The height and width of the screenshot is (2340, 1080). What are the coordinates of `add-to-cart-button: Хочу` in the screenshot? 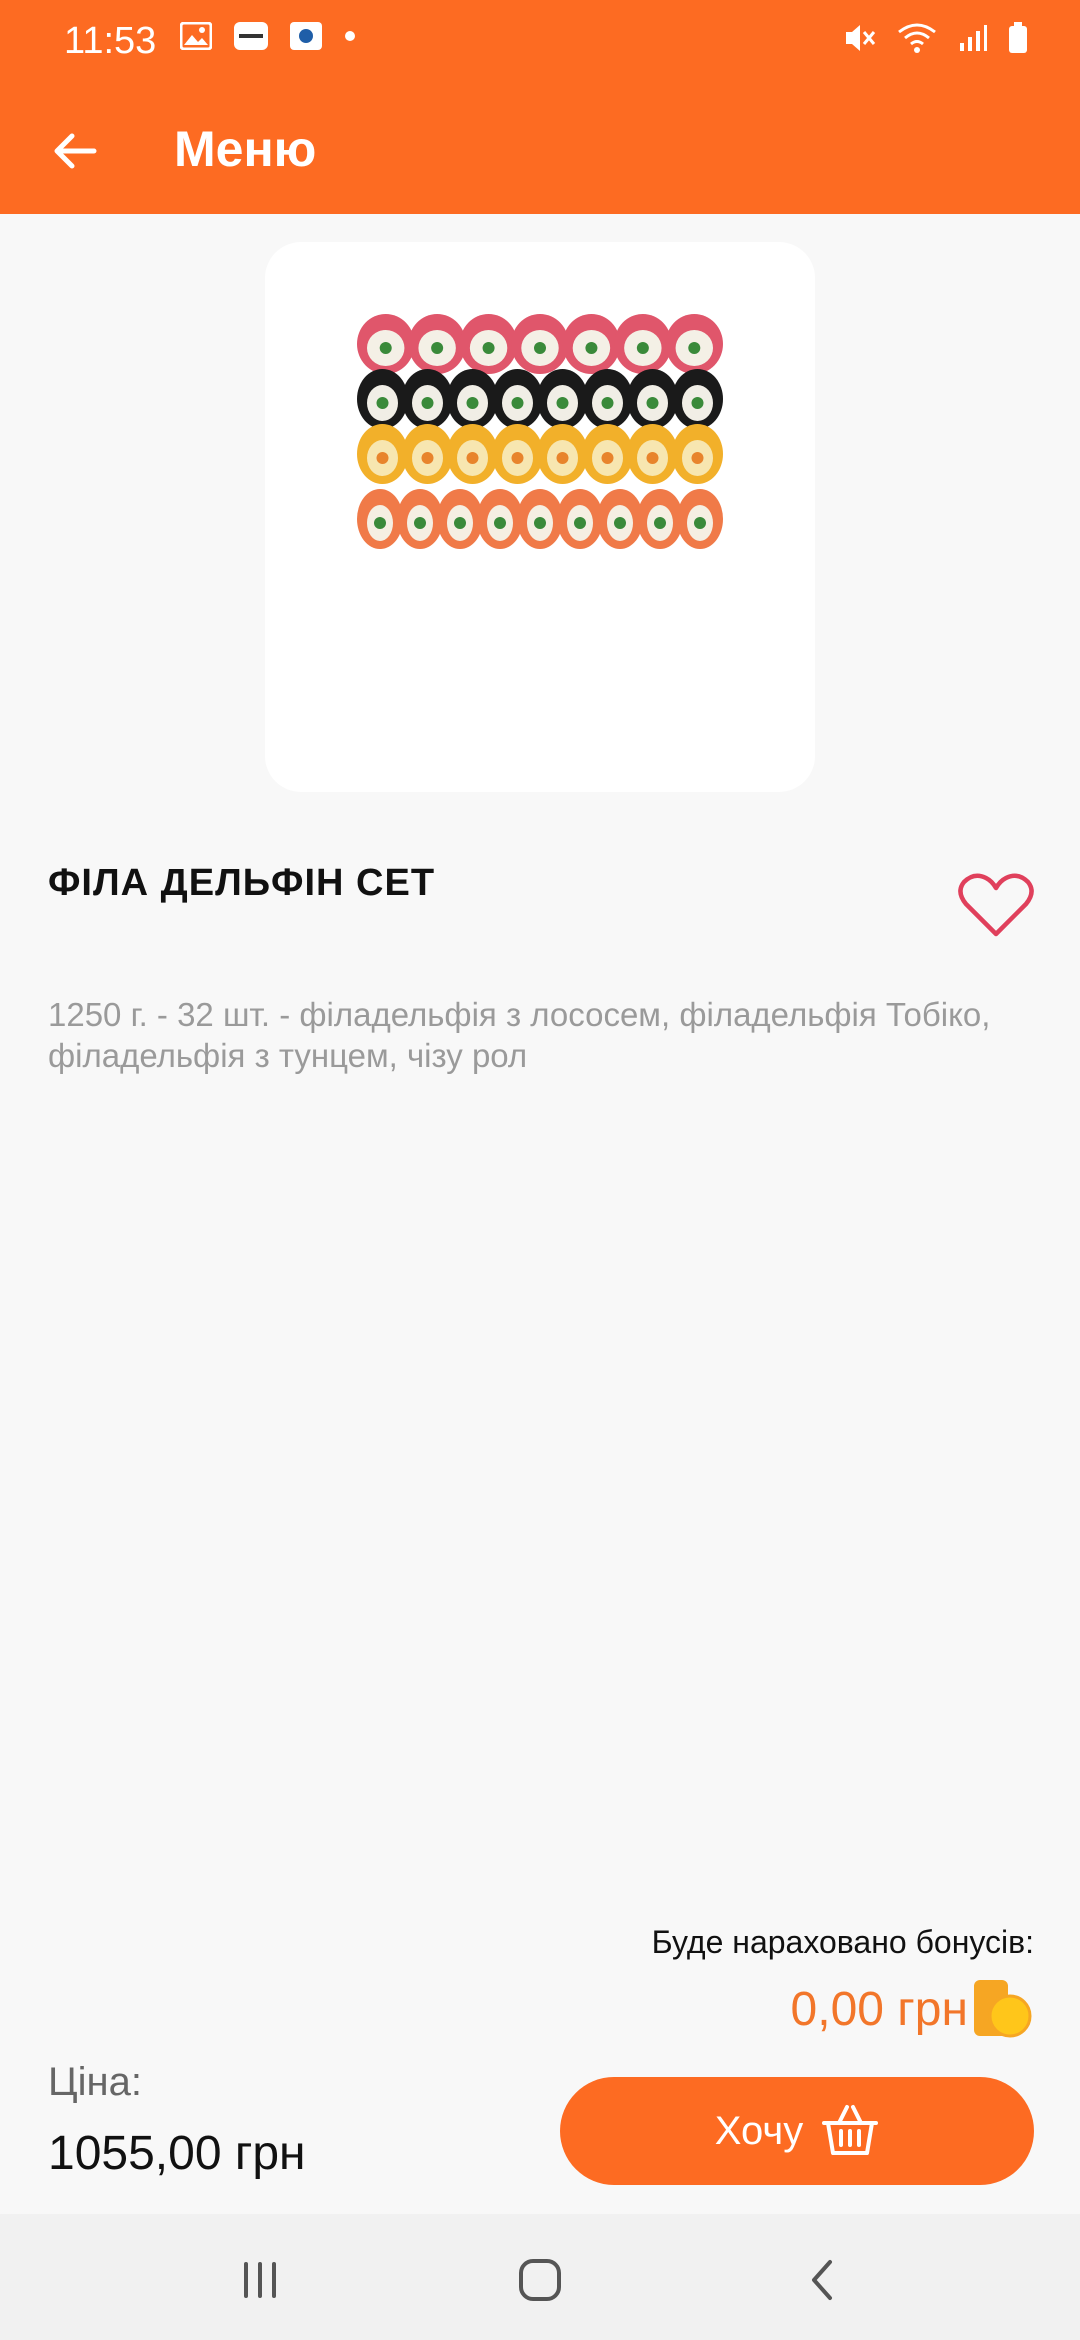 It's located at (797, 2131).